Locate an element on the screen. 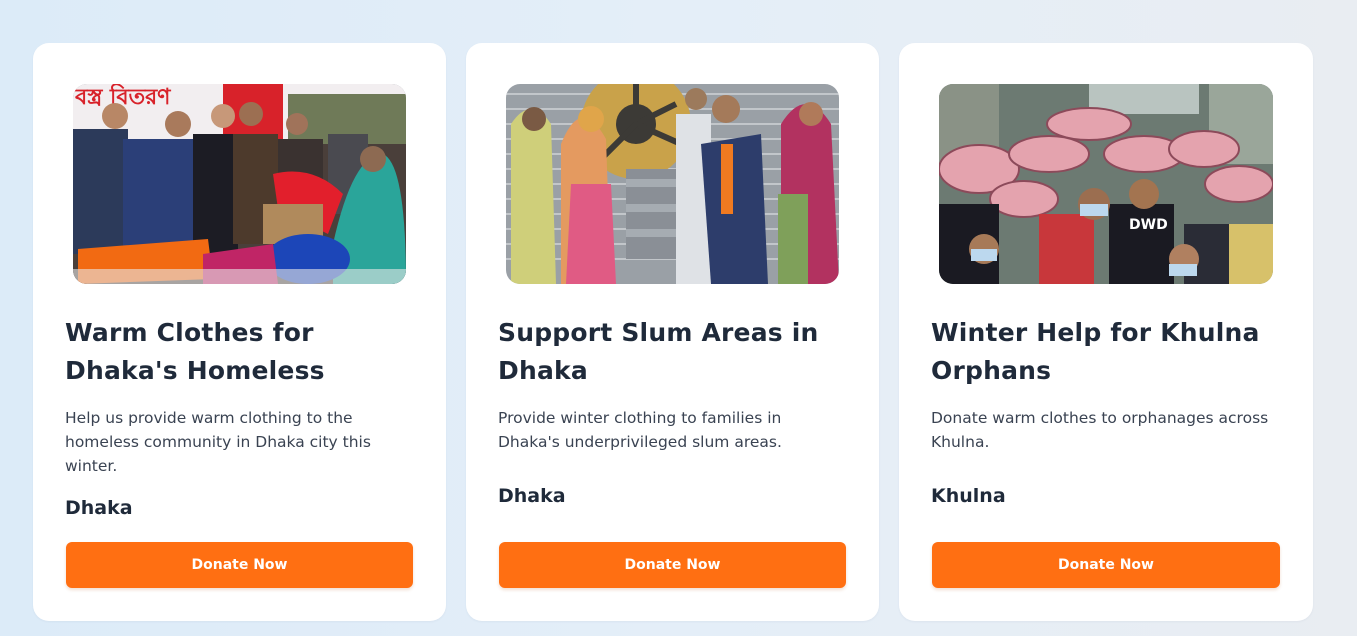 The width and height of the screenshot is (1357, 636). campaign-image is located at coordinates (672, 184).